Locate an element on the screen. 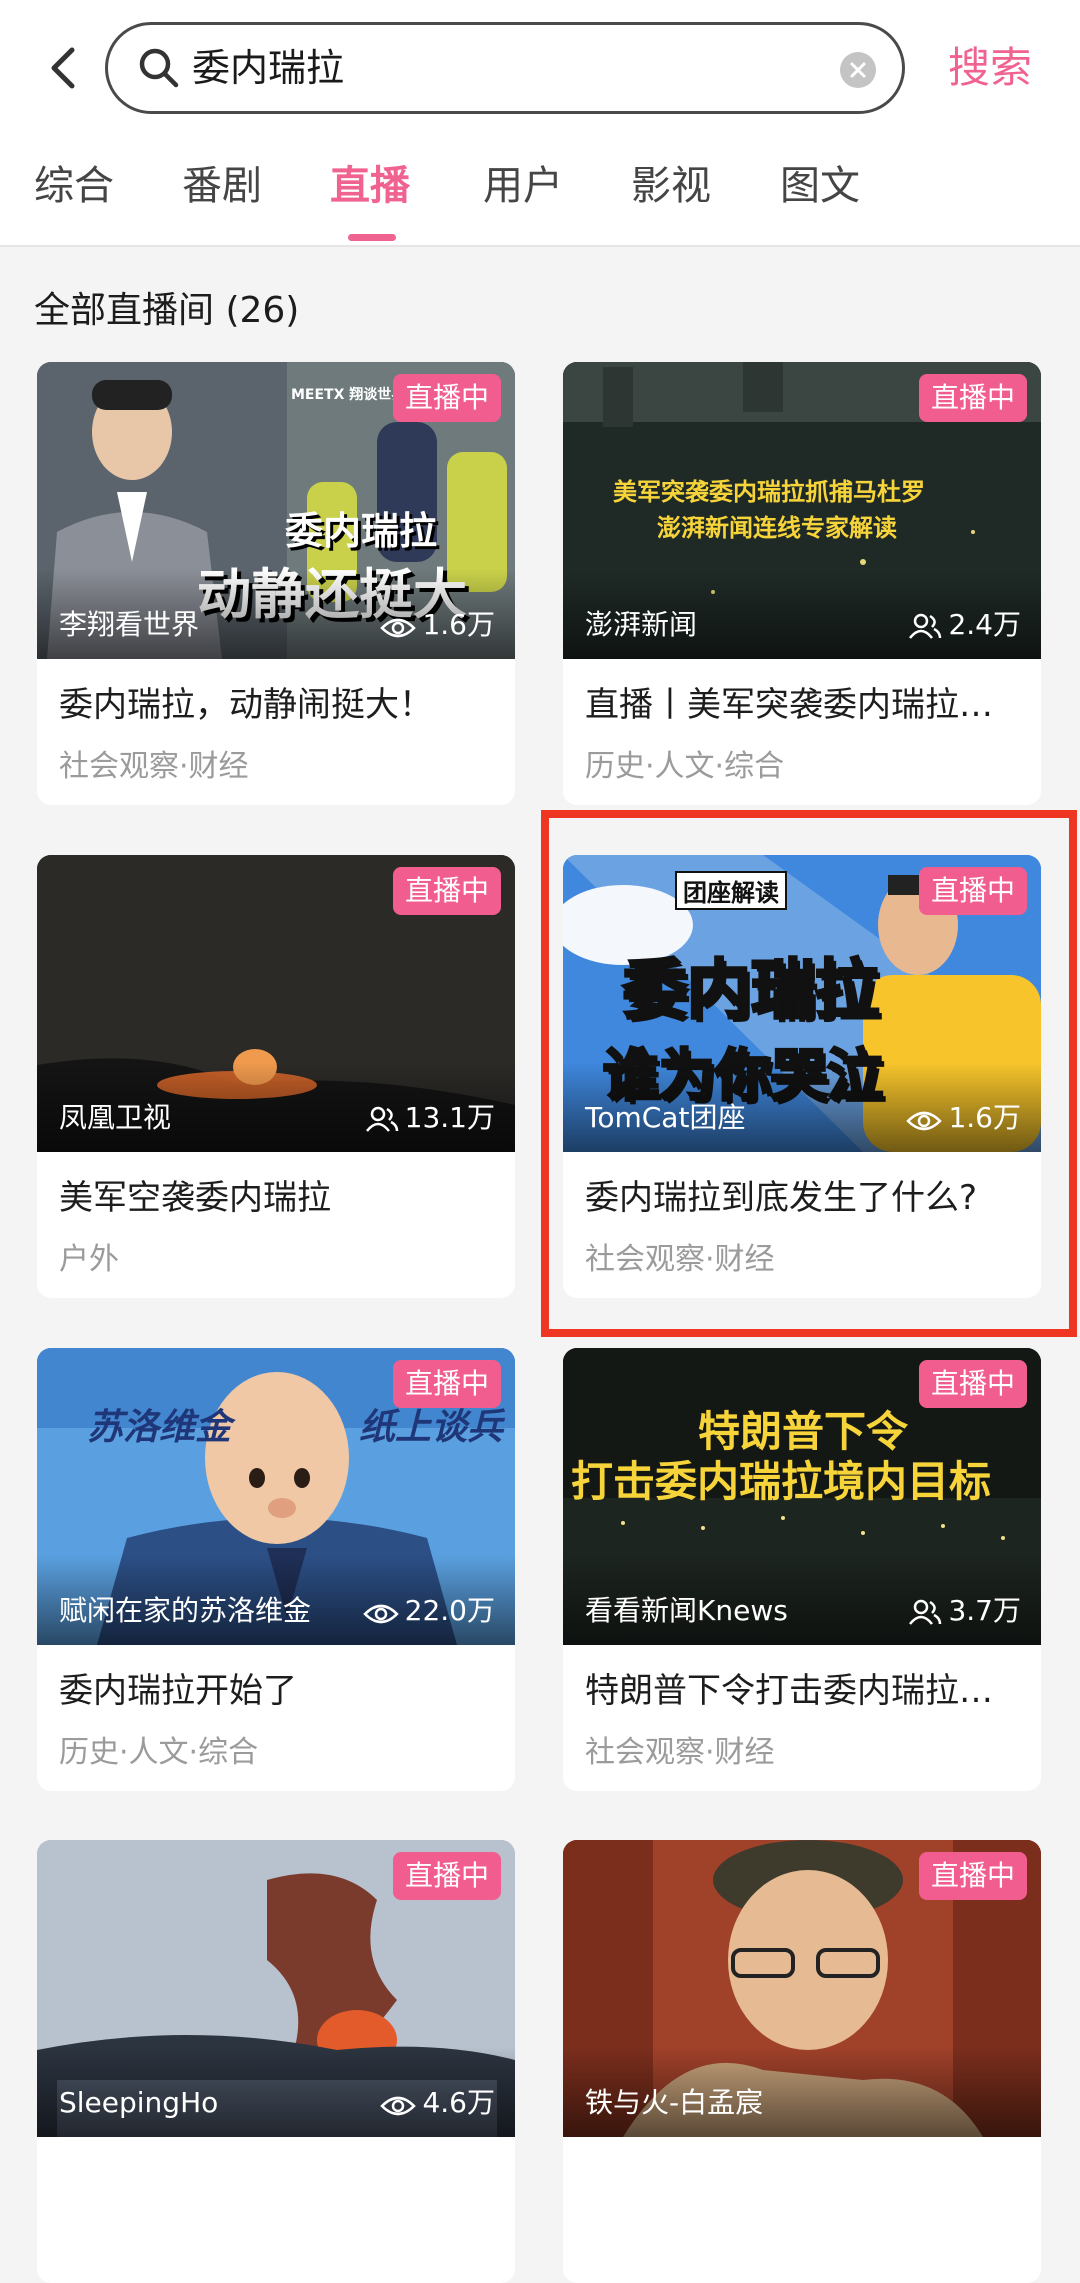 This screenshot has height=2283, width=1080. search-box: 委内瑞拉 is located at coordinates (505, 68).